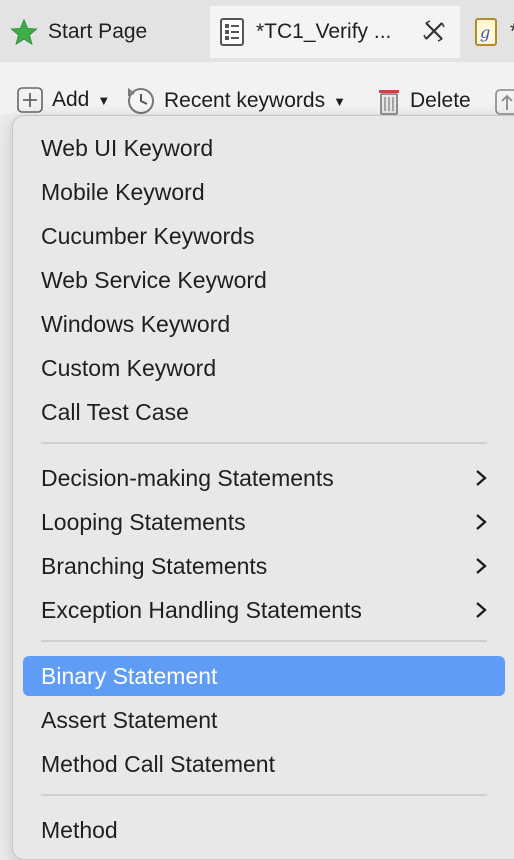 This screenshot has width=514, height=860. Describe the element at coordinates (71, 99) in the screenshot. I see `add-label: Add` at that location.